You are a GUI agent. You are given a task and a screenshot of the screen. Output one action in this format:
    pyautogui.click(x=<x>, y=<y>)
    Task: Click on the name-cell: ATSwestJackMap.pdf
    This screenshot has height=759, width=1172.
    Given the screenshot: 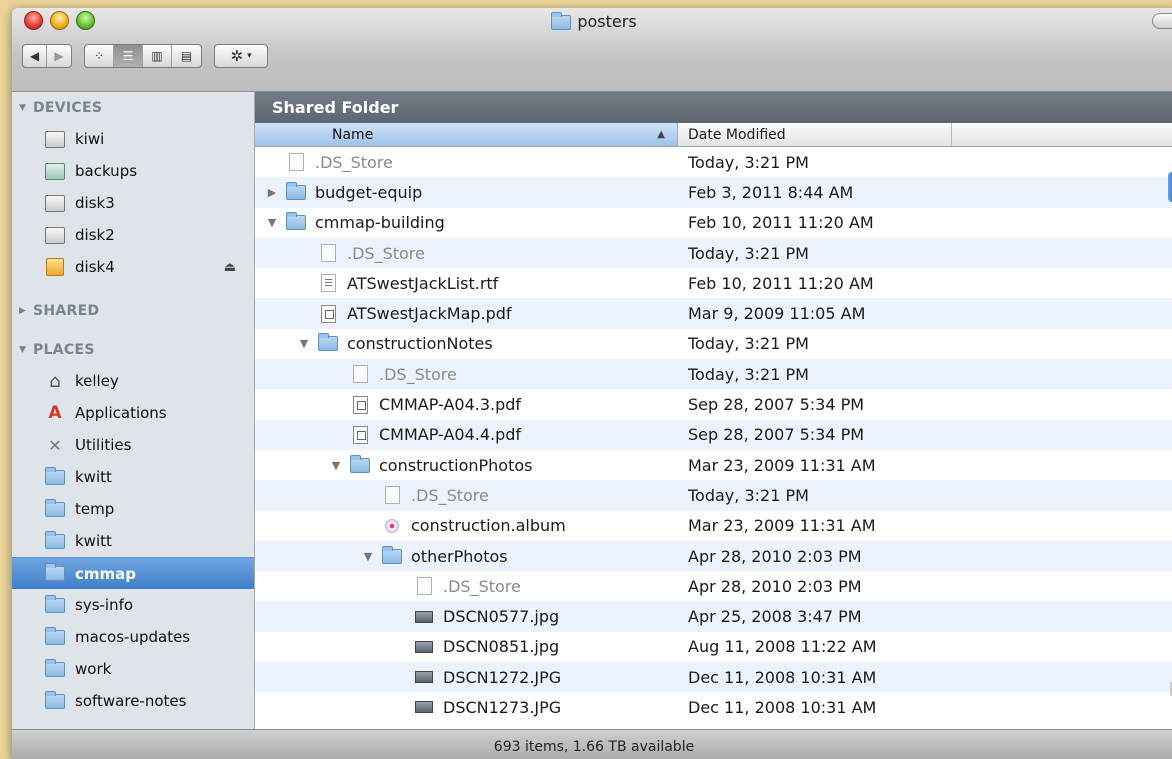 What is the action you would take?
    pyautogui.click(x=466, y=313)
    